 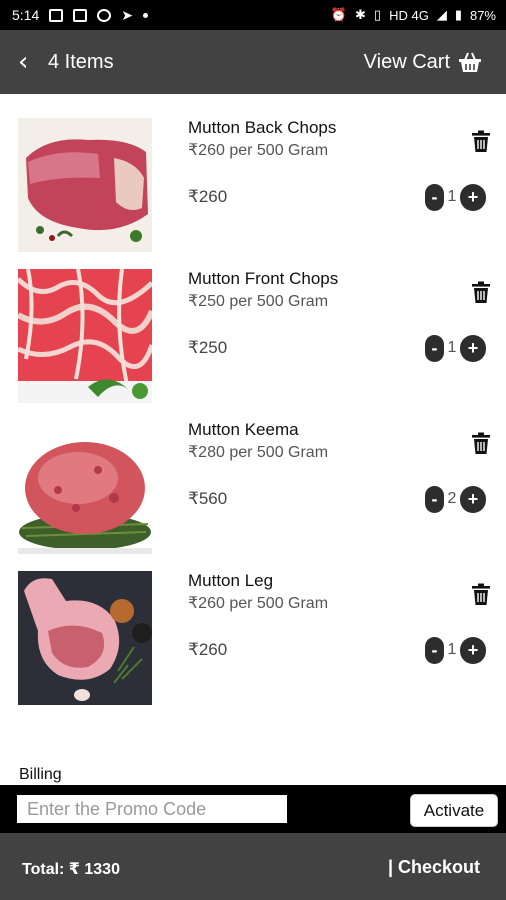 I want to click on product-name: Mutton Front Chops, so click(x=263, y=278).